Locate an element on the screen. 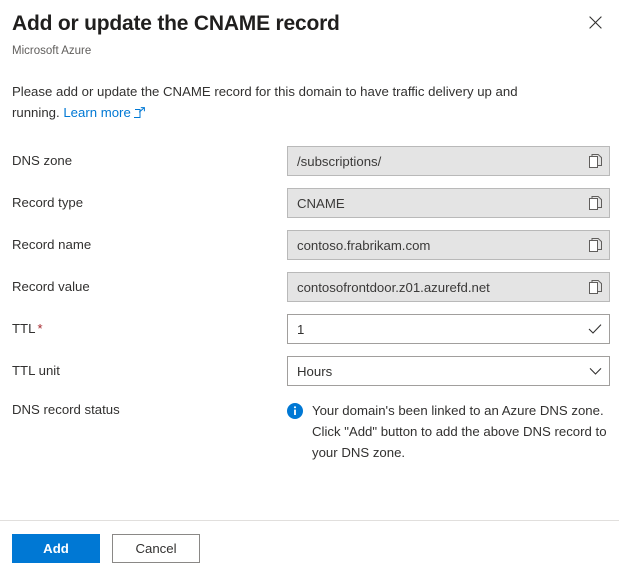 The height and width of the screenshot is (584, 619). record-name-input: contoso.frabrikam.com is located at coordinates (448, 245).